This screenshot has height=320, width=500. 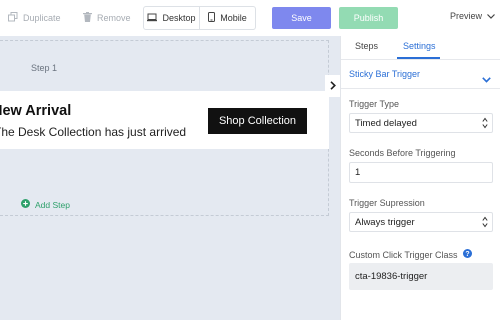 I want to click on suppression-label: Trigger Supression, so click(x=387, y=203).